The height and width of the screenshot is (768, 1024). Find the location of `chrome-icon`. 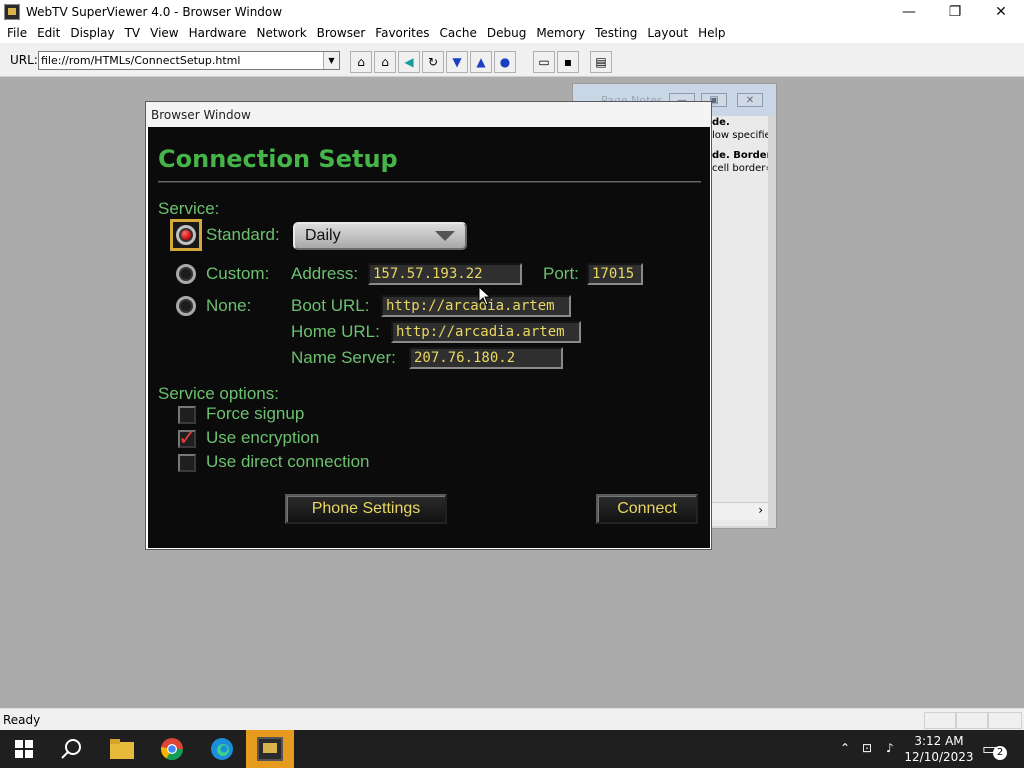

chrome-icon is located at coordinates (172, 749).